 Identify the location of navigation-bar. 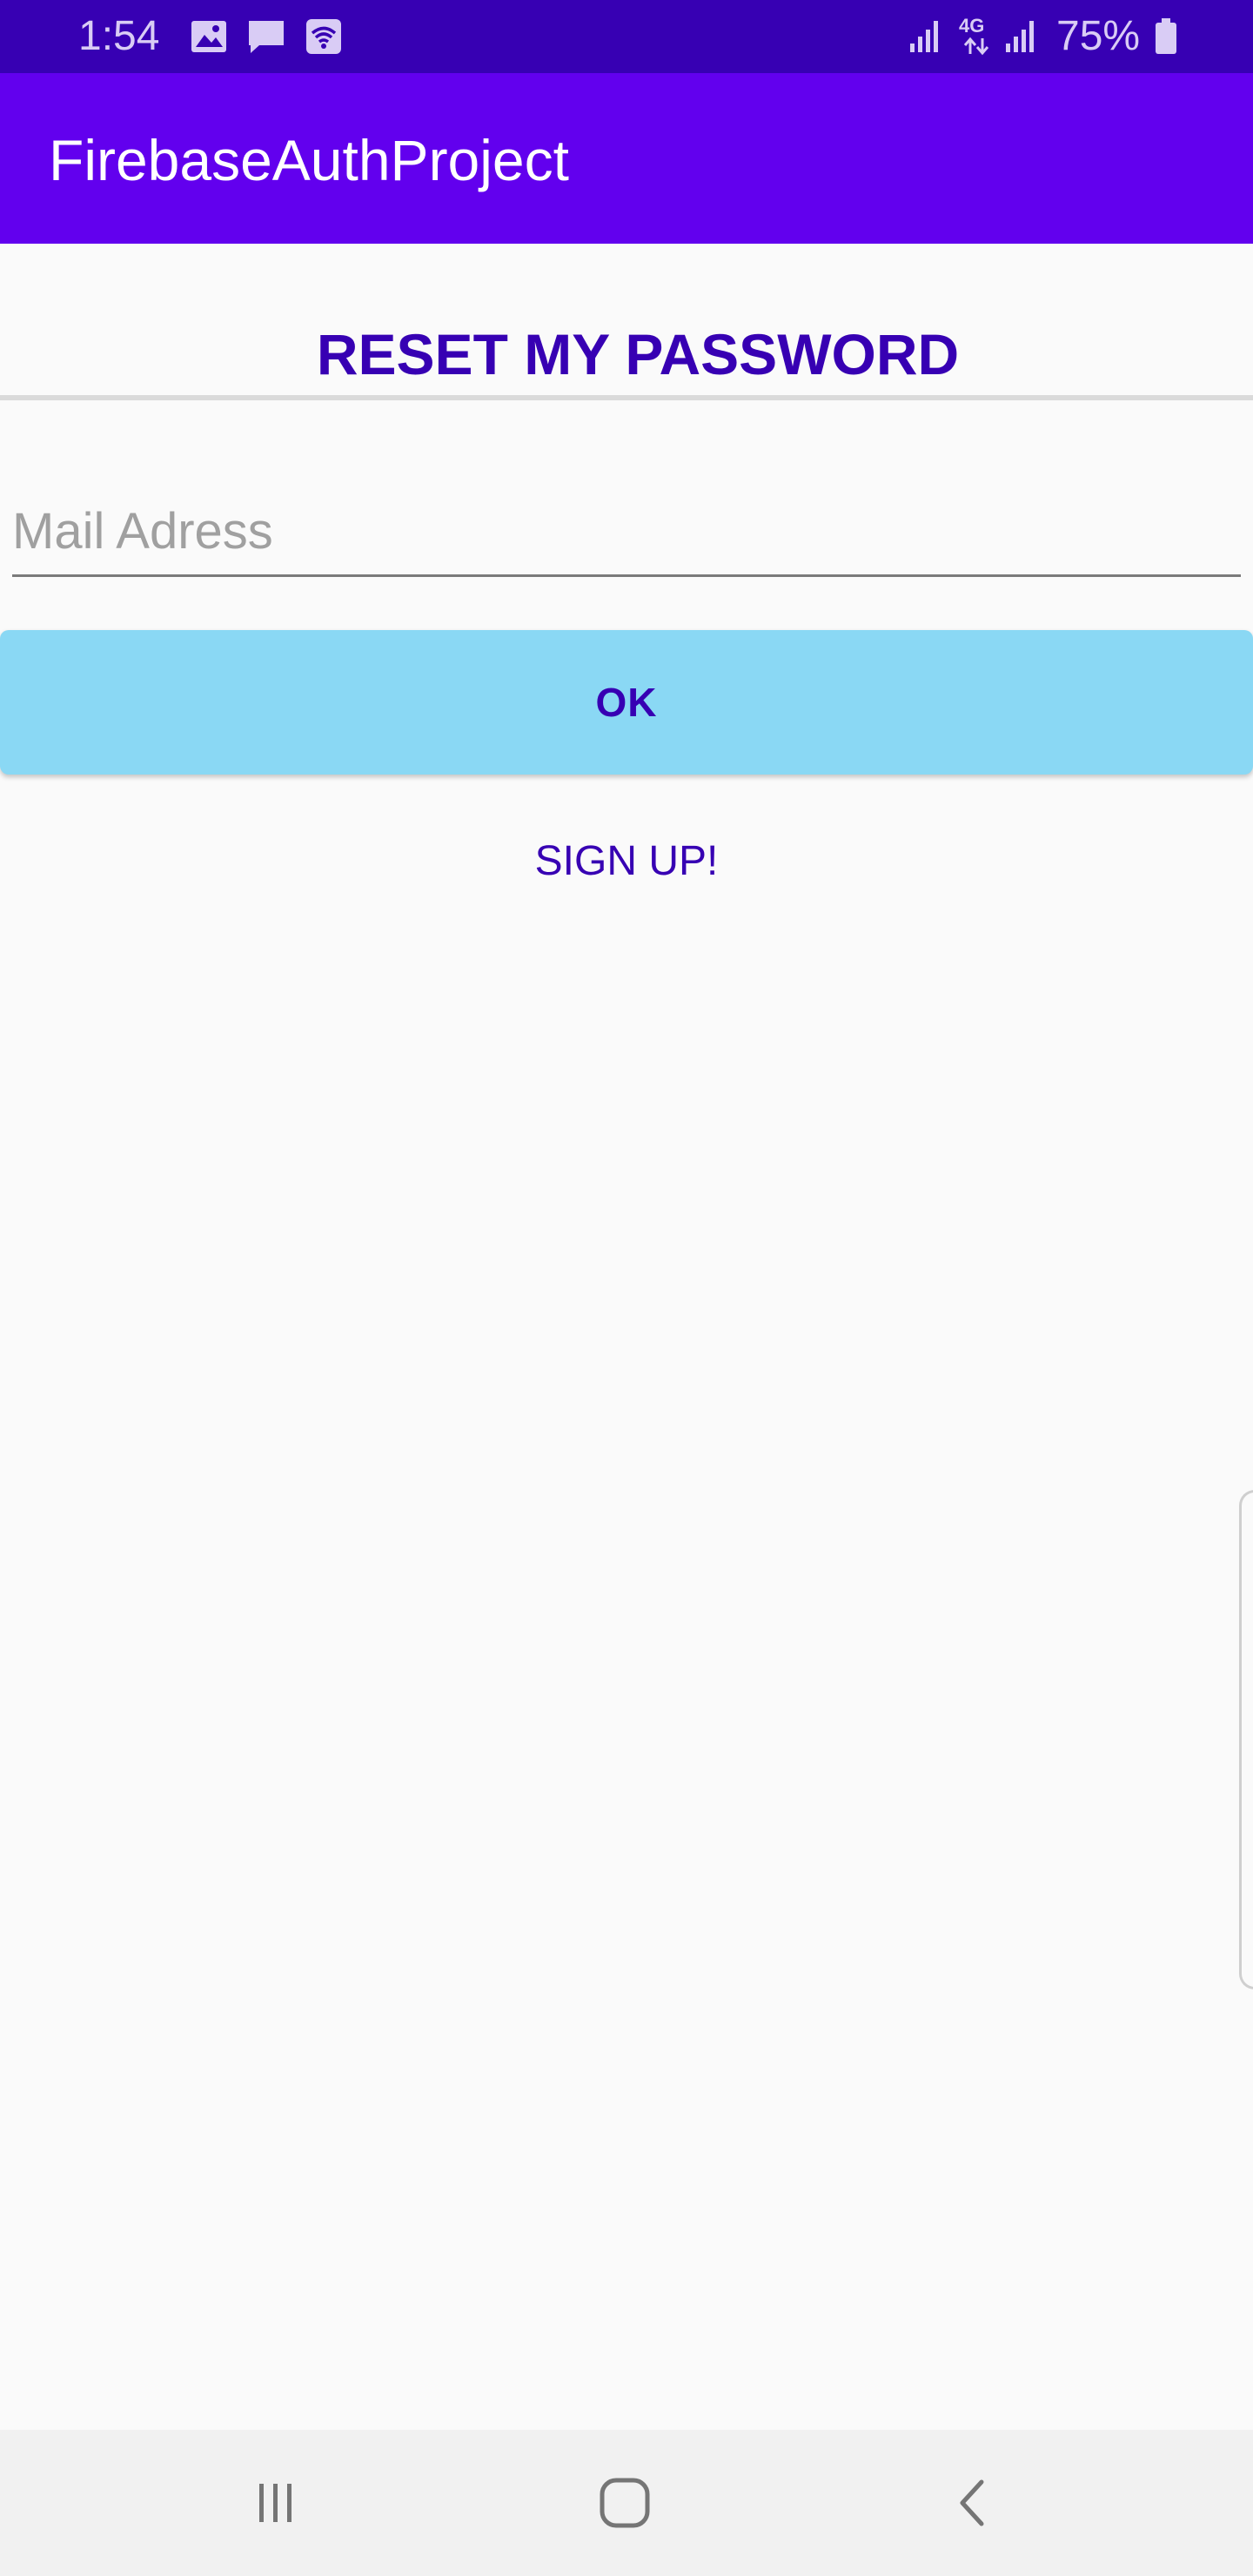
(626, 2503).